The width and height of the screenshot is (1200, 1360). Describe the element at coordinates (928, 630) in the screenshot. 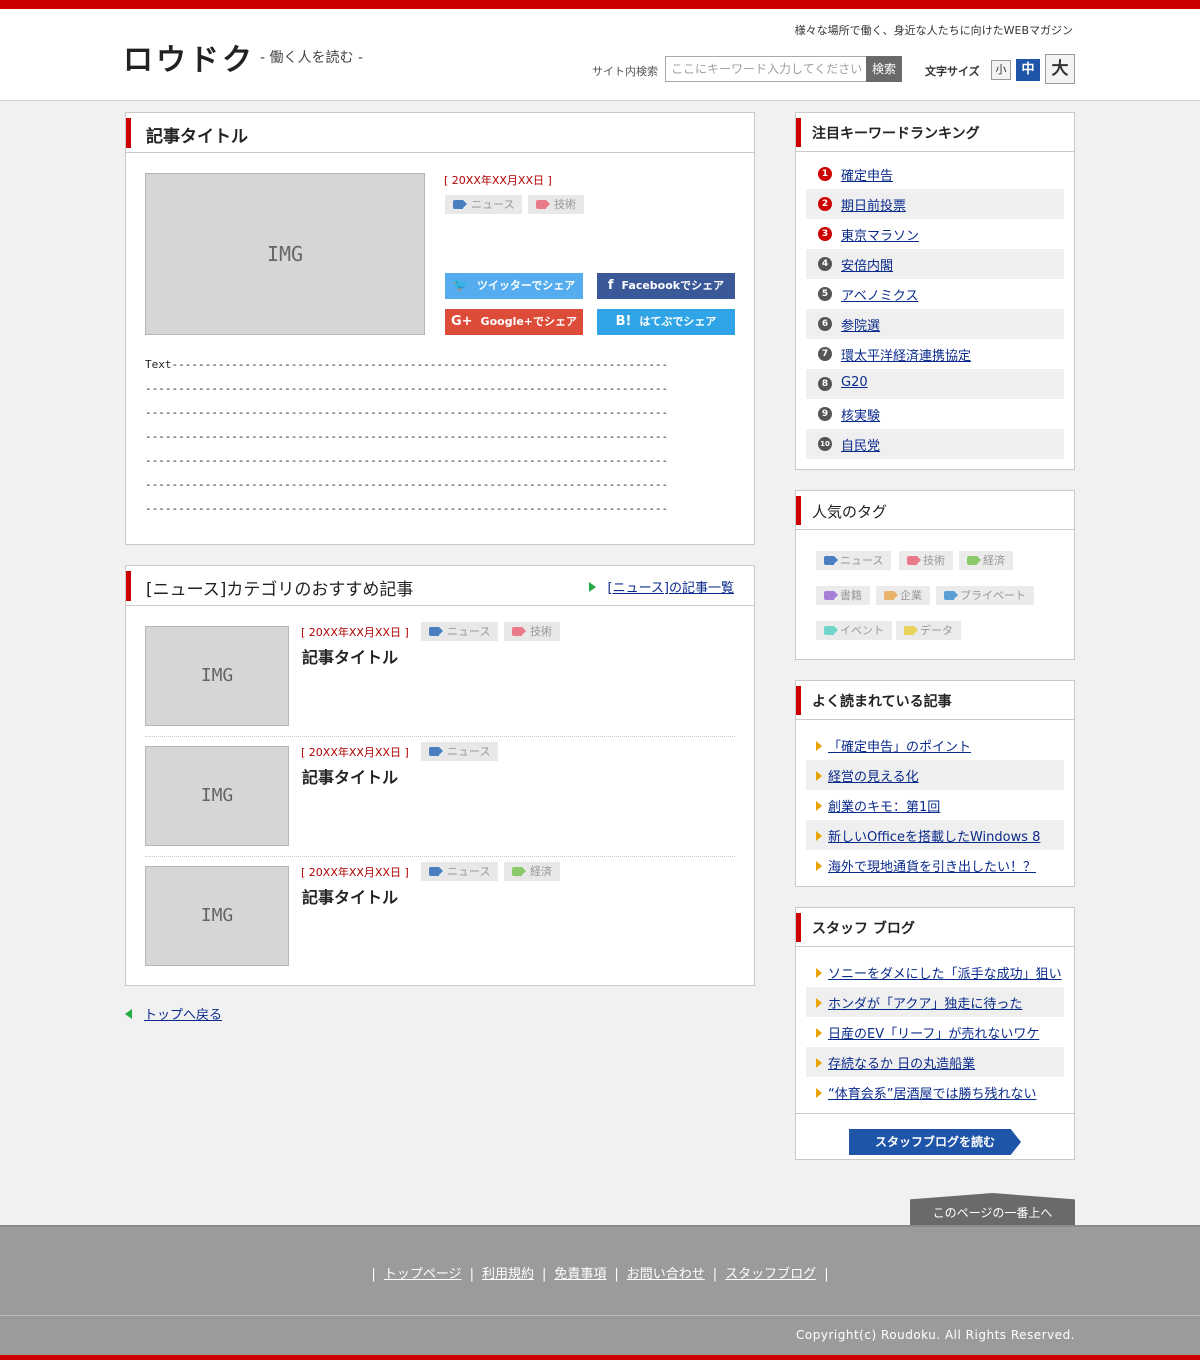

I see `popular-tag: データ` at that location.